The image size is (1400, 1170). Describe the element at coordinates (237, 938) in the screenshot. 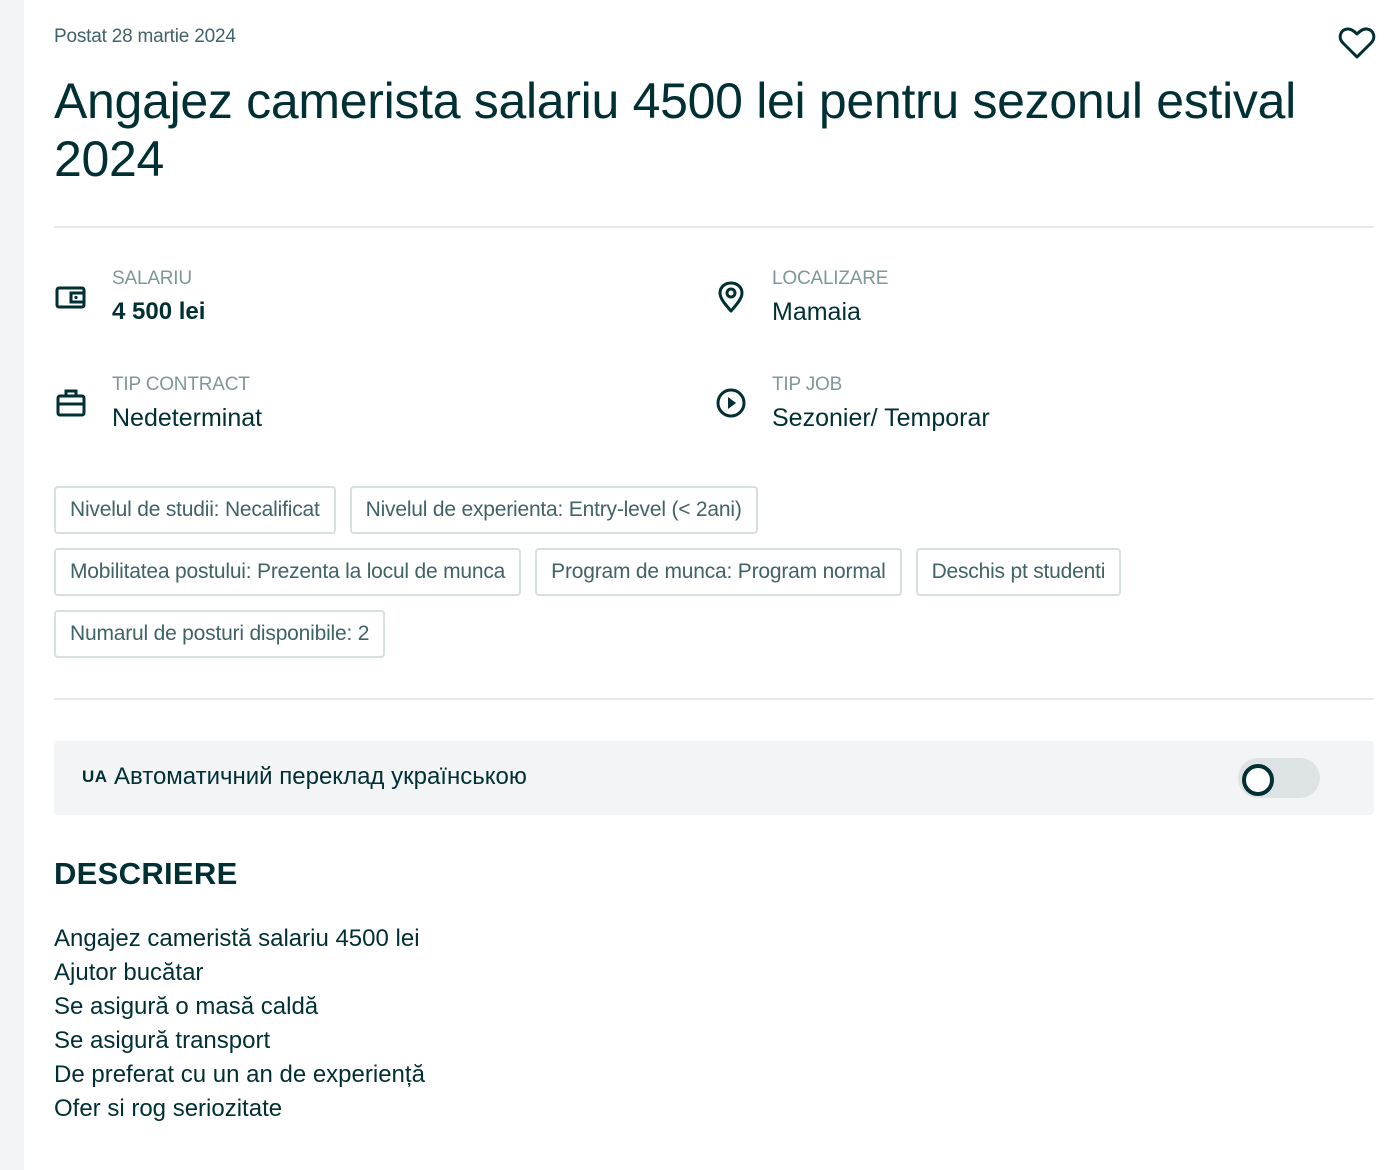

I see `description-line: Angajez cameristă salariu 4500 lei` at that location.